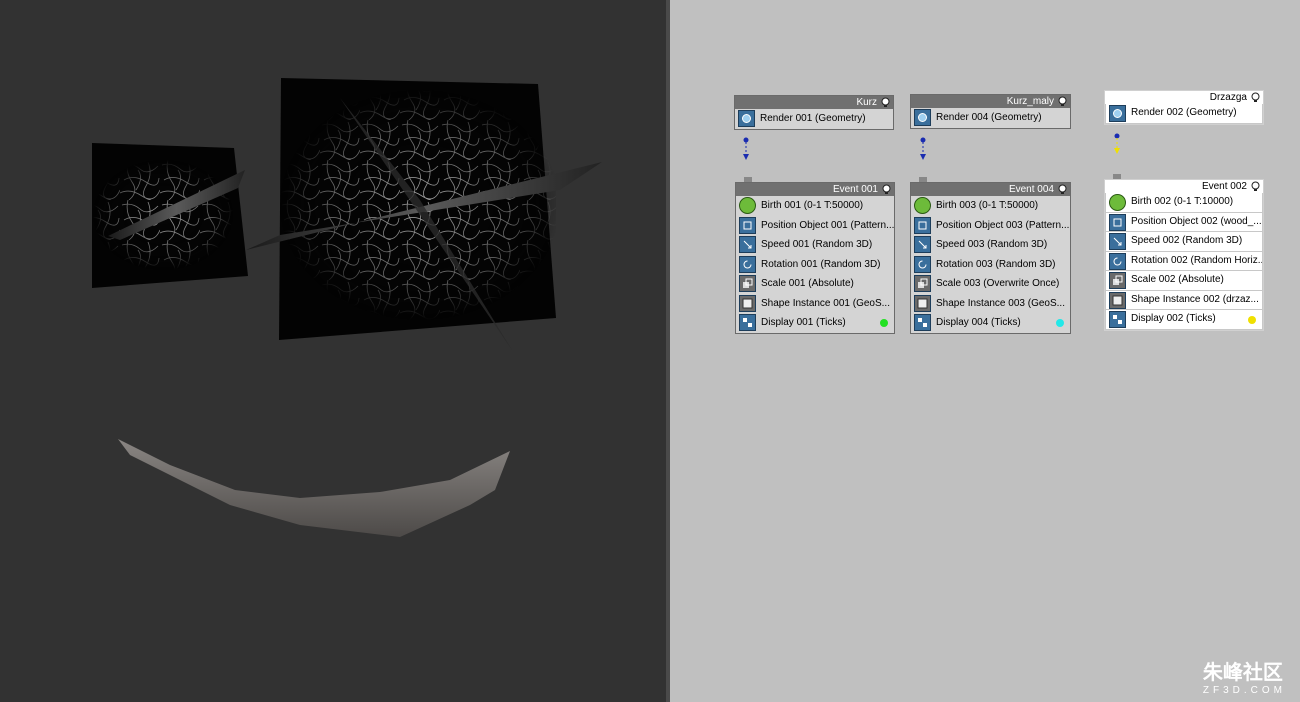  I want to click on global-node-drzazga: Drzazga Render 002 (Geometry), so click(1184, 107).